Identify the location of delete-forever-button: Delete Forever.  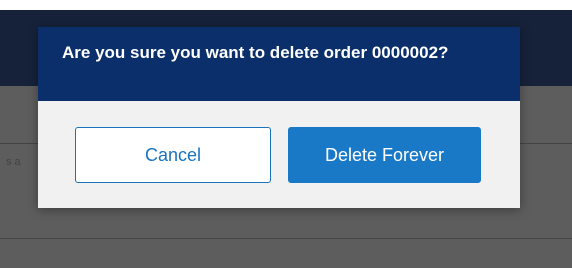
(384, 155).